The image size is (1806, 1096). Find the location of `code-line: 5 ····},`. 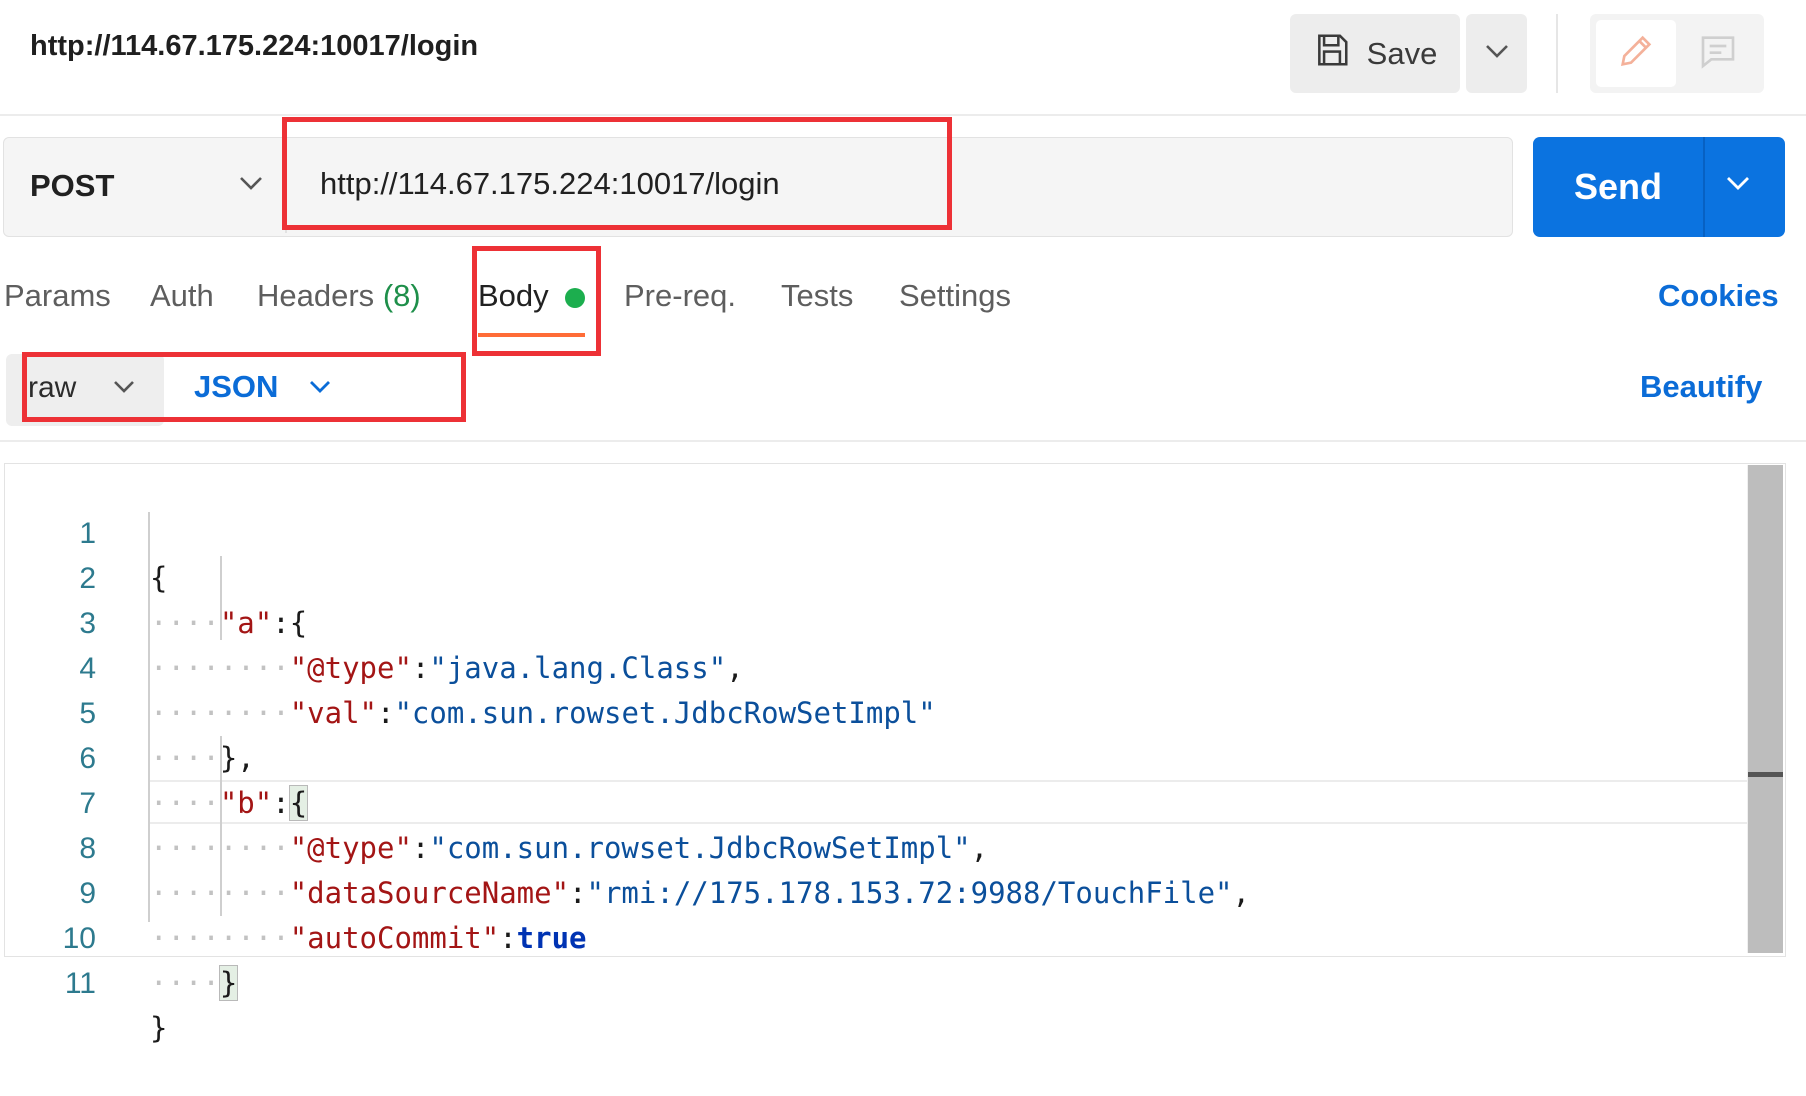

code-line: 5 ····}, is located at coordinates (870, 710).